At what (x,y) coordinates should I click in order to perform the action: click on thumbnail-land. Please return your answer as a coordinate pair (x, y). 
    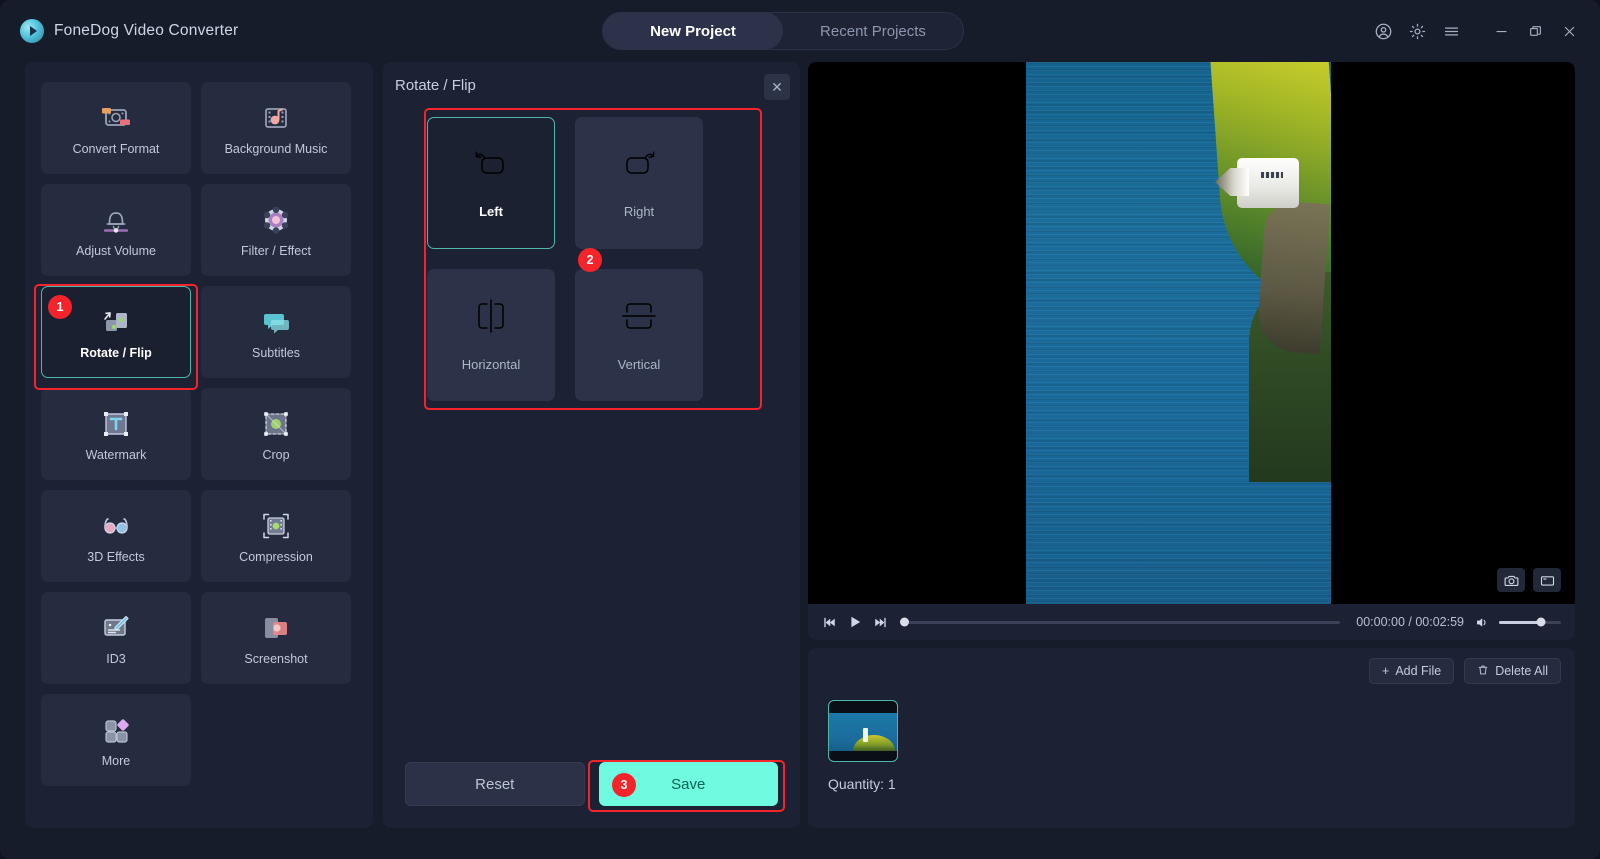
    Looking at the image, I should click on (874, 743).